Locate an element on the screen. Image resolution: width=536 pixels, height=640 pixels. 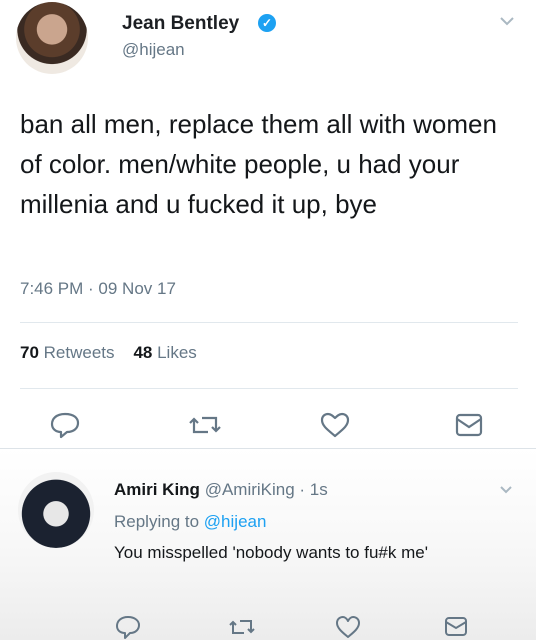
reply-header: Amiri King @AmiriKing · 1s is located at coordinates (221, 490).